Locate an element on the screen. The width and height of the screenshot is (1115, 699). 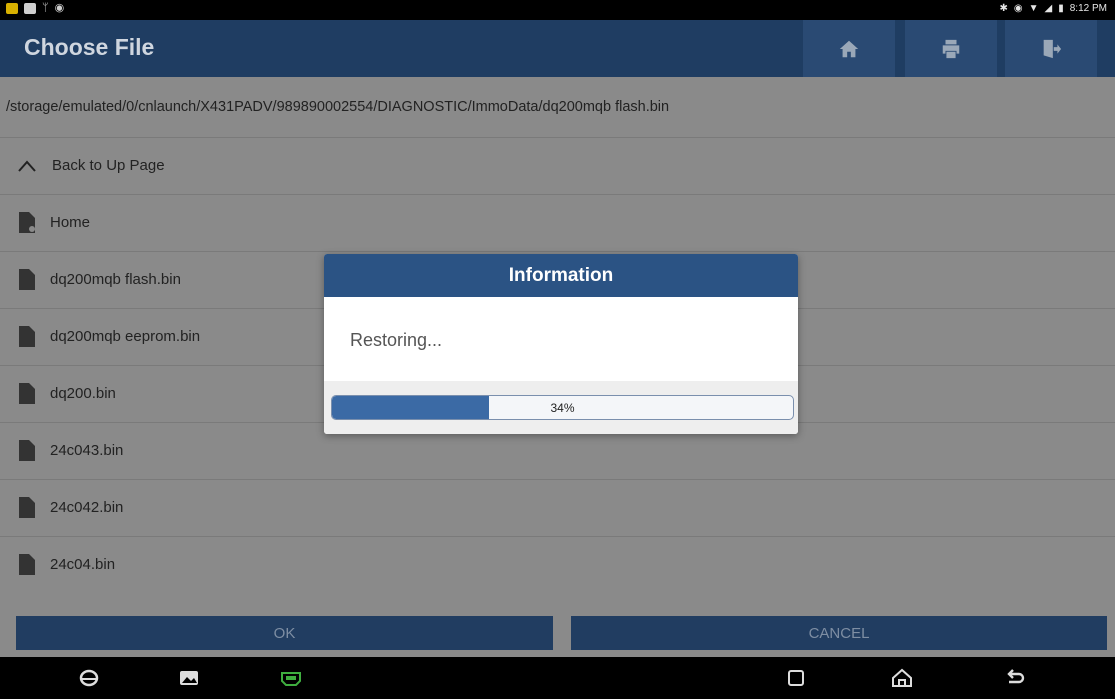
print-button is located at coordinates (951, 48).